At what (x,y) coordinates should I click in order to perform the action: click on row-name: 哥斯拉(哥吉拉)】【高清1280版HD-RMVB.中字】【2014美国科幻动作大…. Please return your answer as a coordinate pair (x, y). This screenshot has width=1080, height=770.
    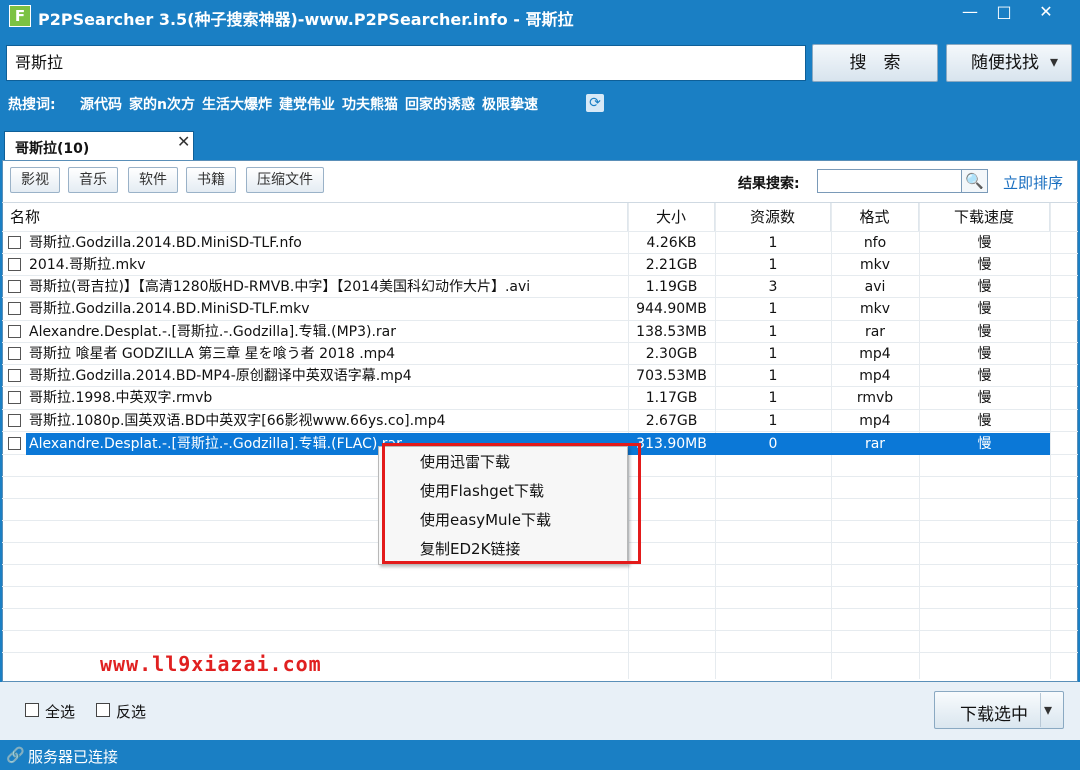
    Looking at the image, I should click on (280, 287).